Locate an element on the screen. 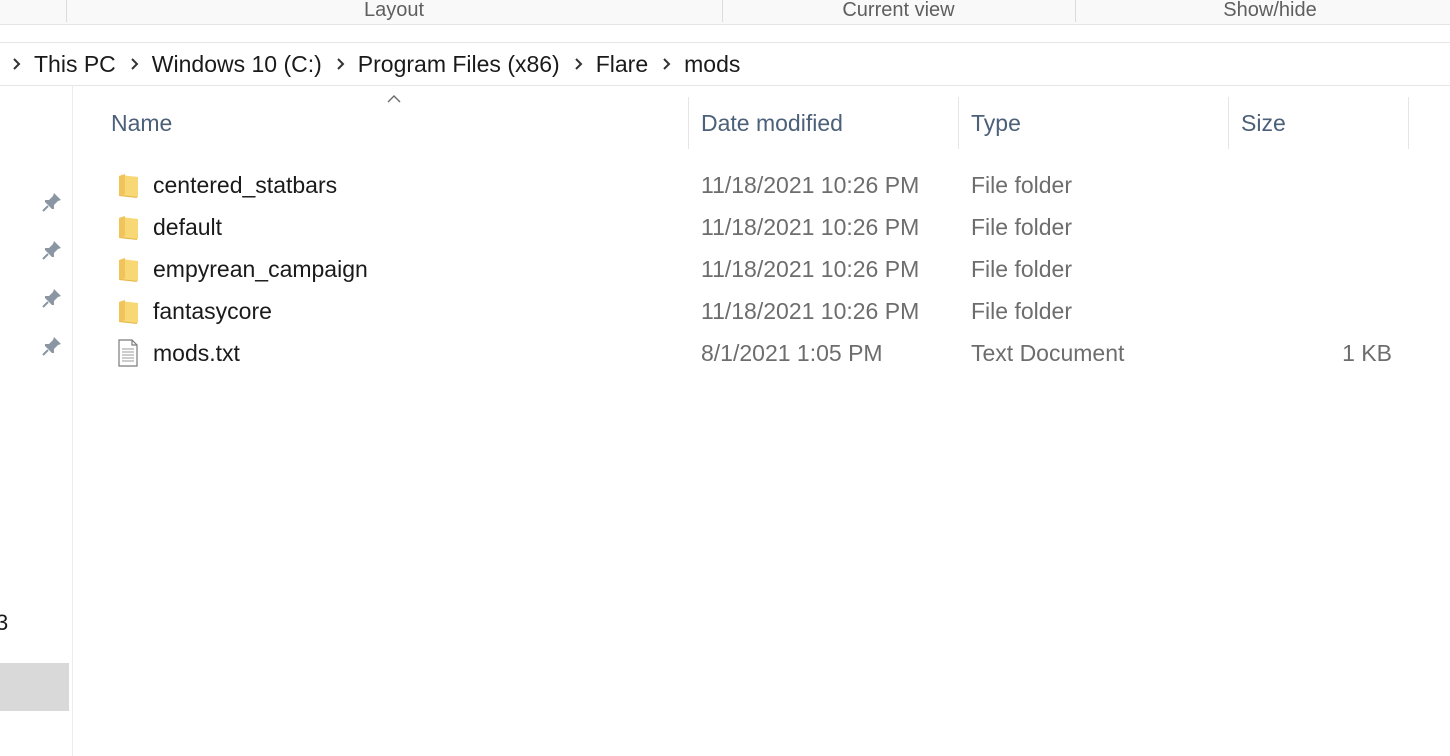  breadcrumb-flare: Flare is located at coordinates (622, 64).